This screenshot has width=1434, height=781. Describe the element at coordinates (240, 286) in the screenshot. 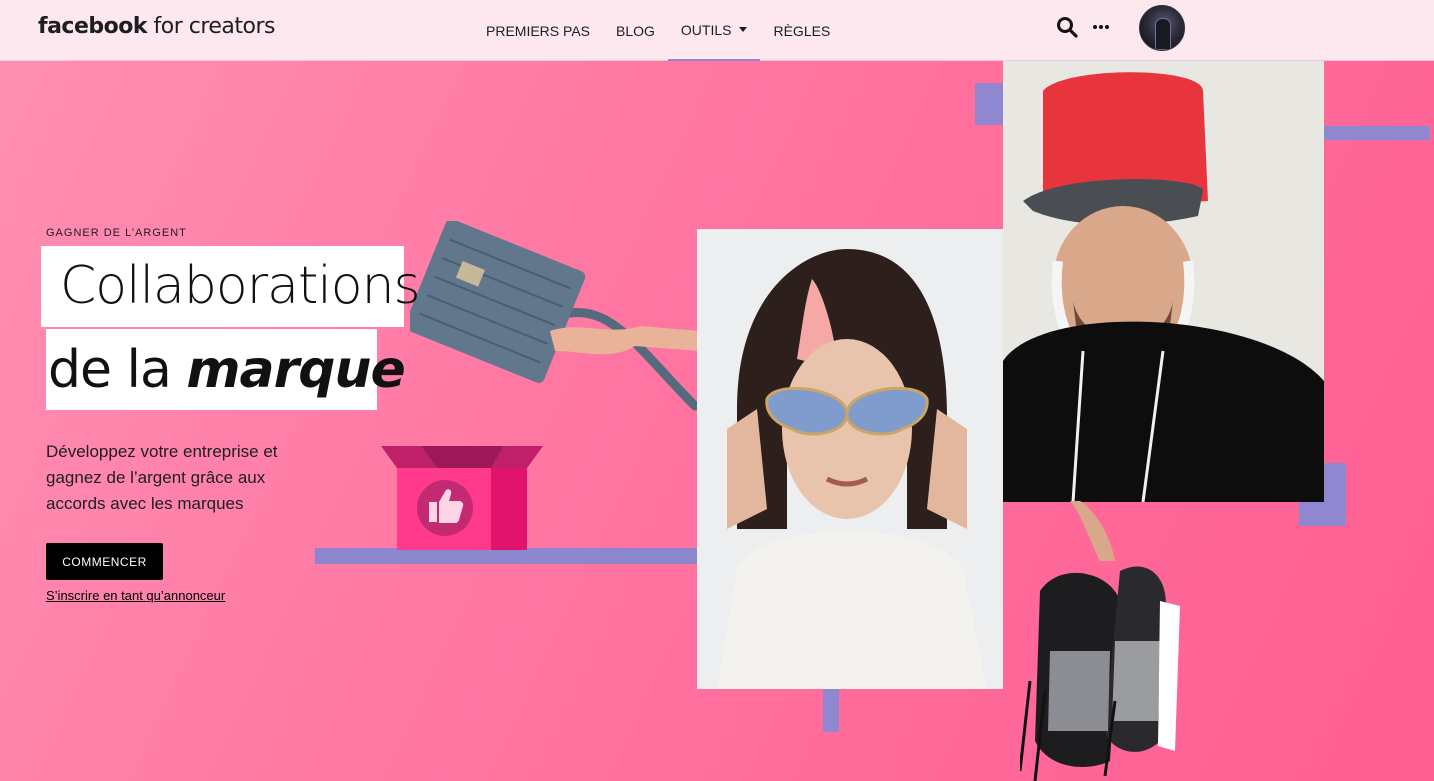

I see `page-title-line1: Collaborations` at that location.